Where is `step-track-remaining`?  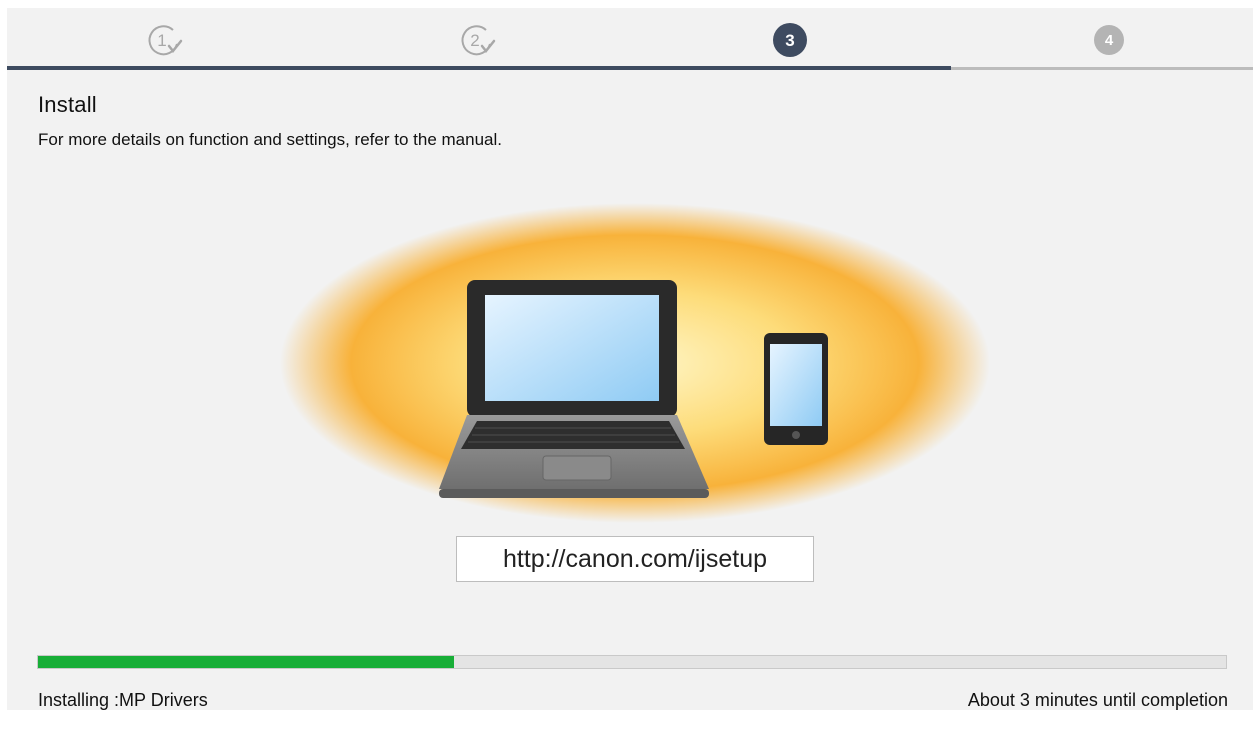
step-track-remaining is located at coordinates (1102, 68).